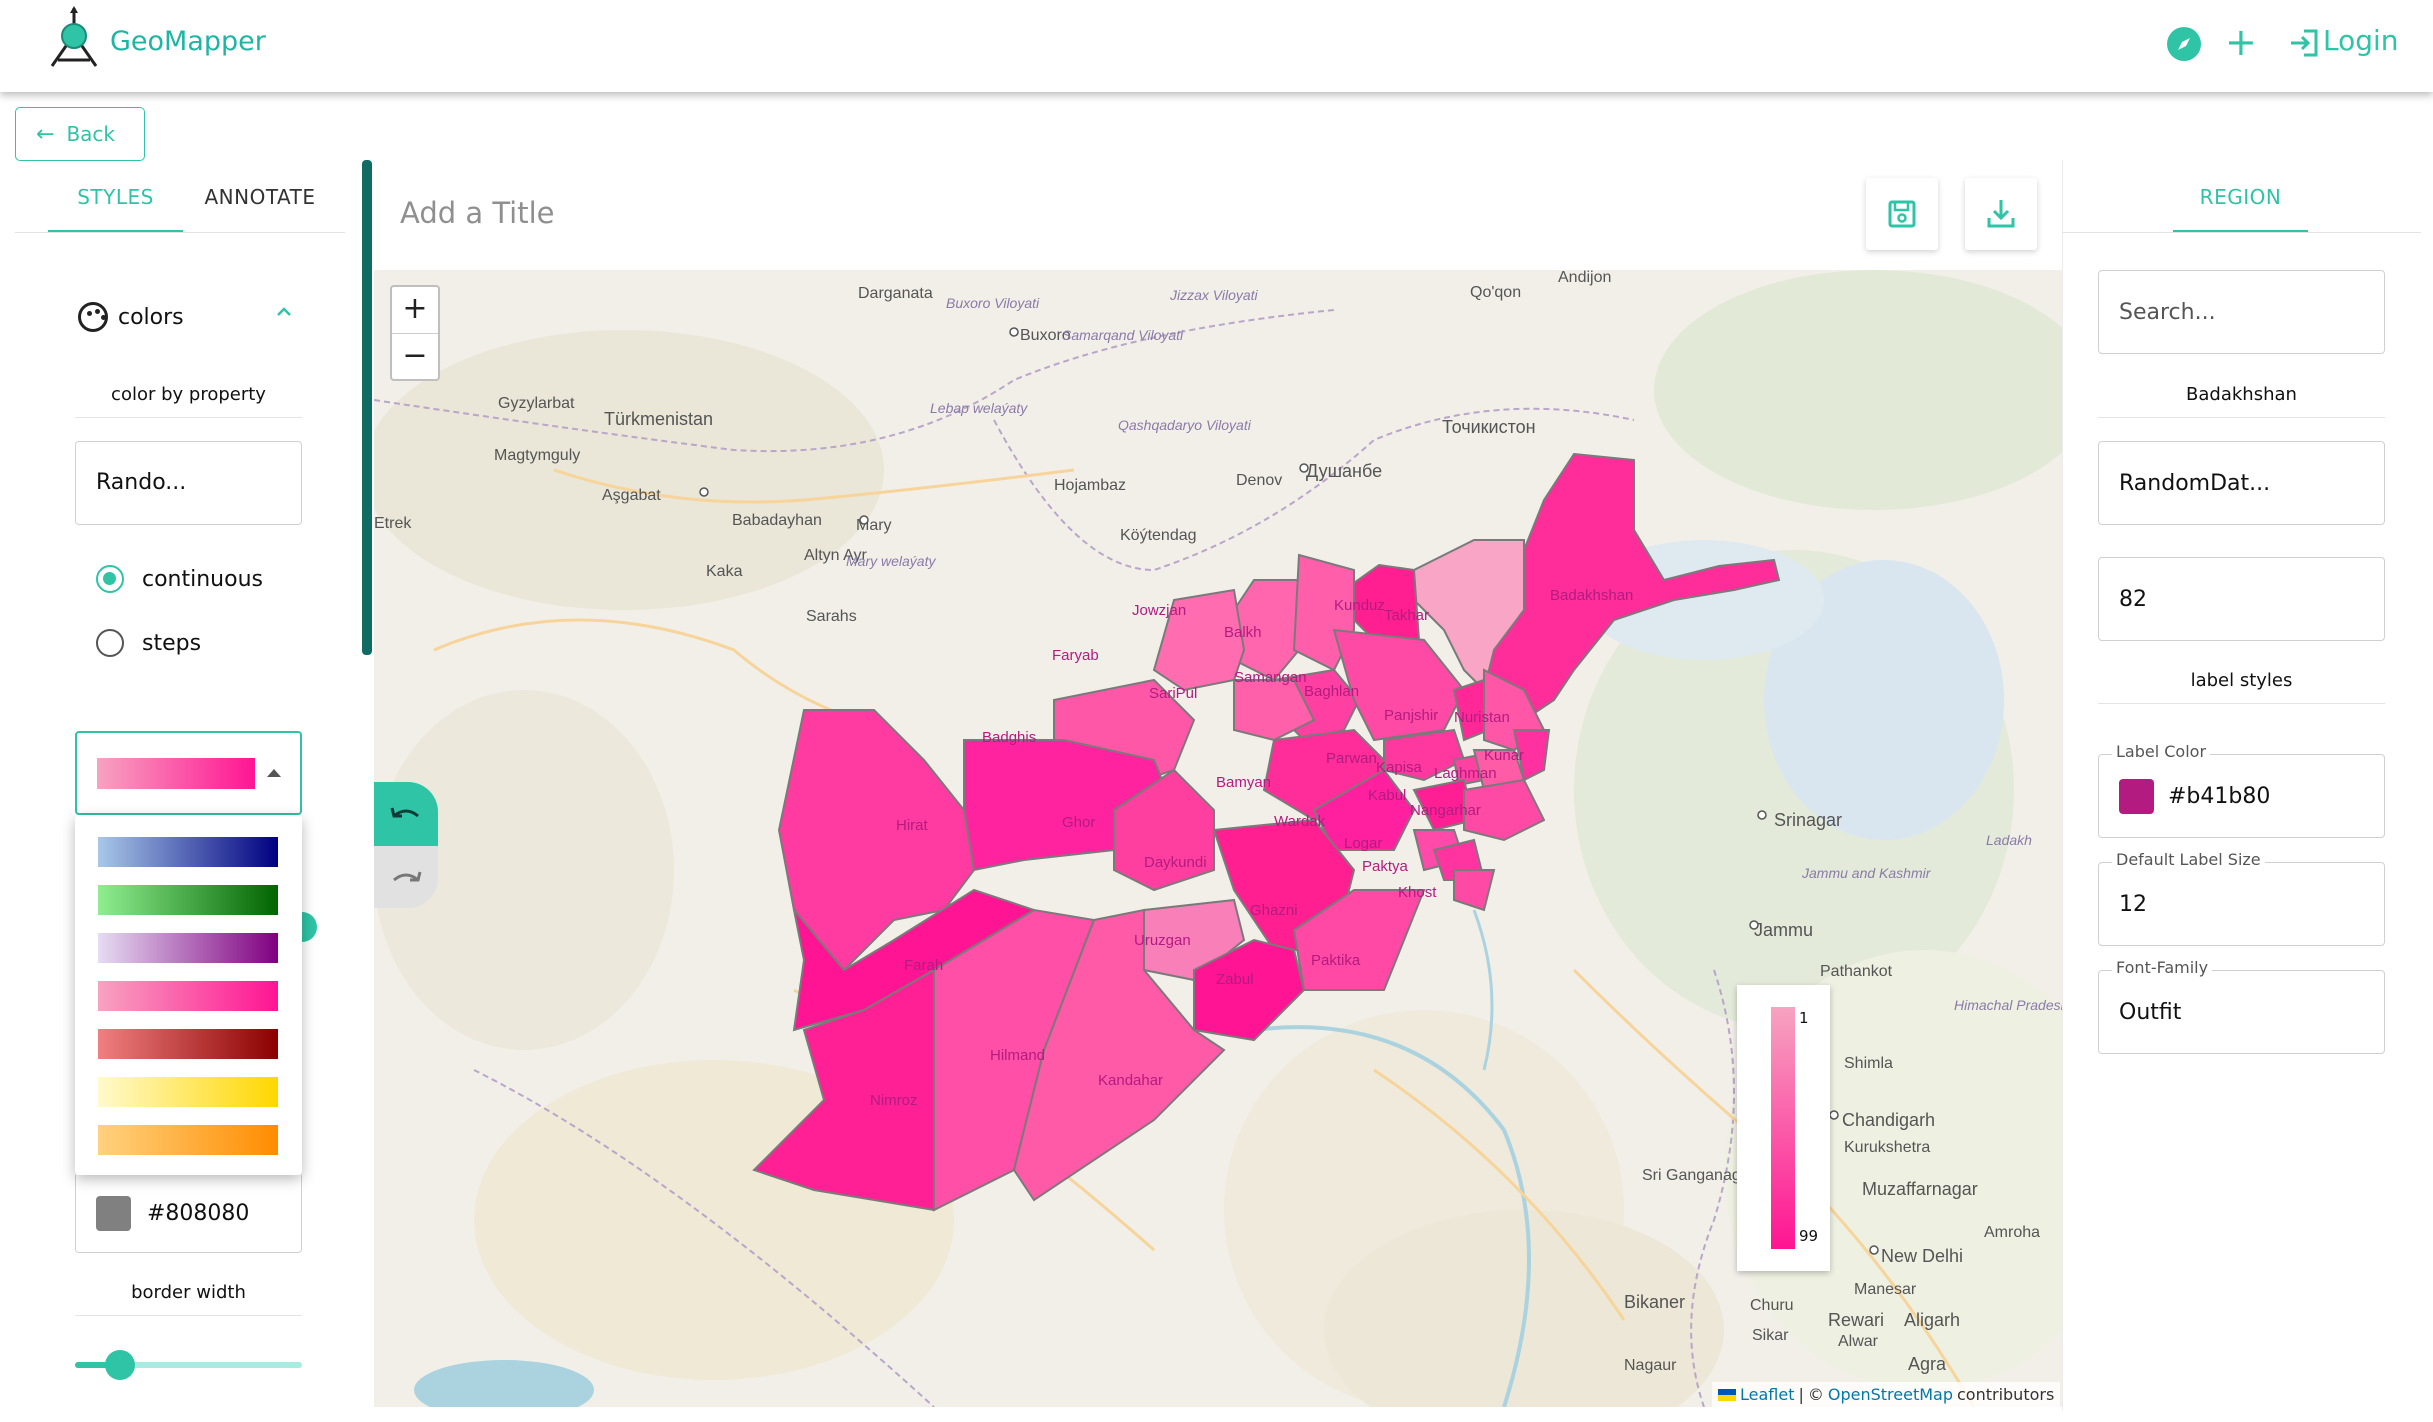 This screenshot has height=1422, width=2433. Describe the element at coordinates (631, 495) in the screenshot. I see `place-label: Aşgabat` at that location.